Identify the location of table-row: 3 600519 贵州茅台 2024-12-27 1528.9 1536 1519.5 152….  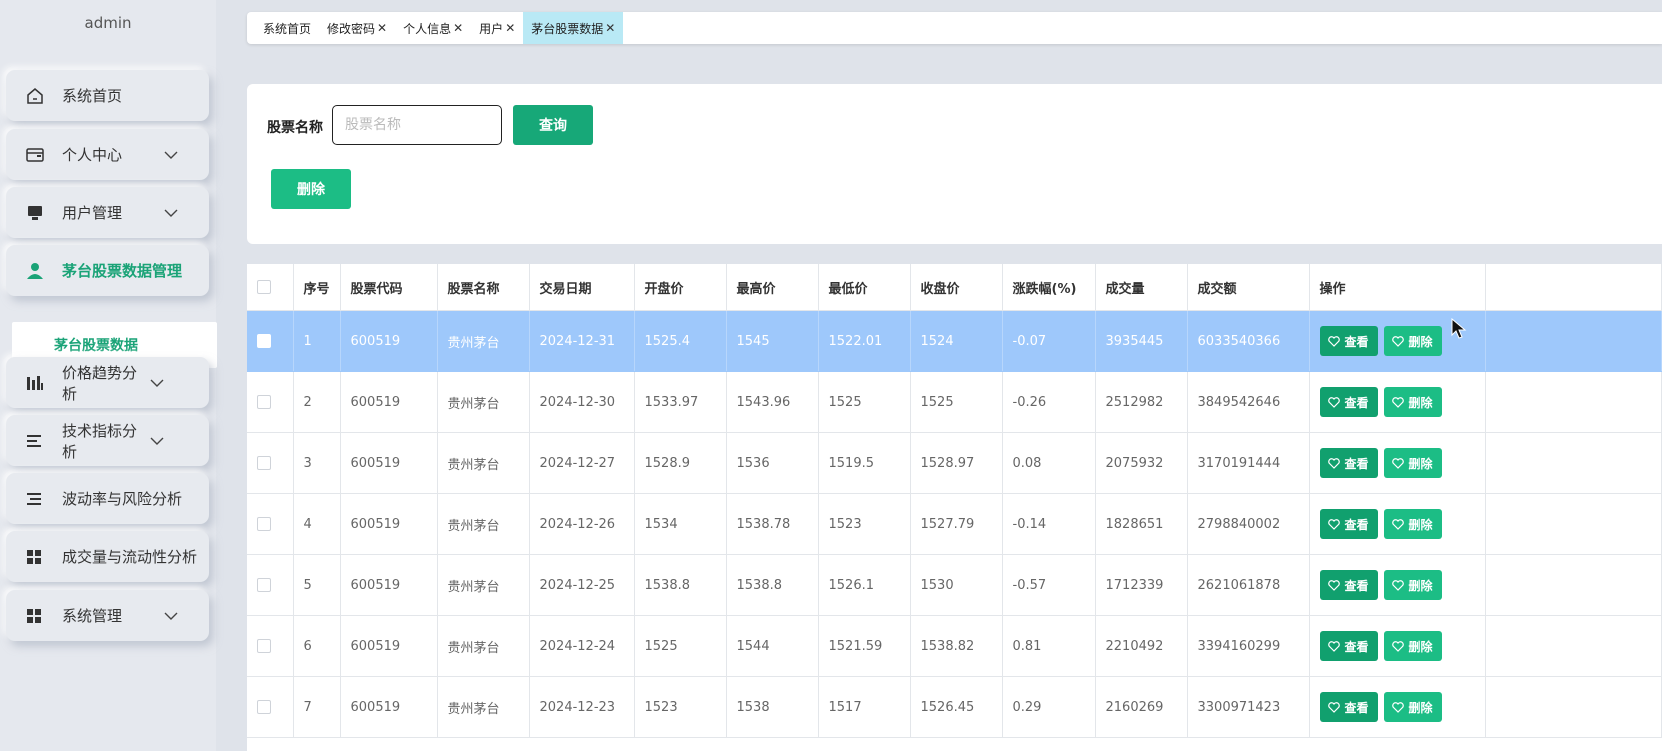
(954, 463).